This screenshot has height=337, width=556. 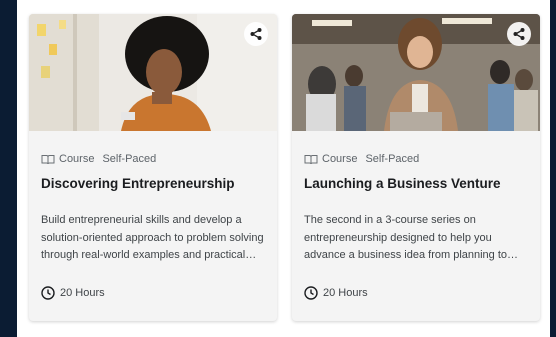 I want to click on course-title: Discovering Entrepreneurship, so click(x=155, y=183).